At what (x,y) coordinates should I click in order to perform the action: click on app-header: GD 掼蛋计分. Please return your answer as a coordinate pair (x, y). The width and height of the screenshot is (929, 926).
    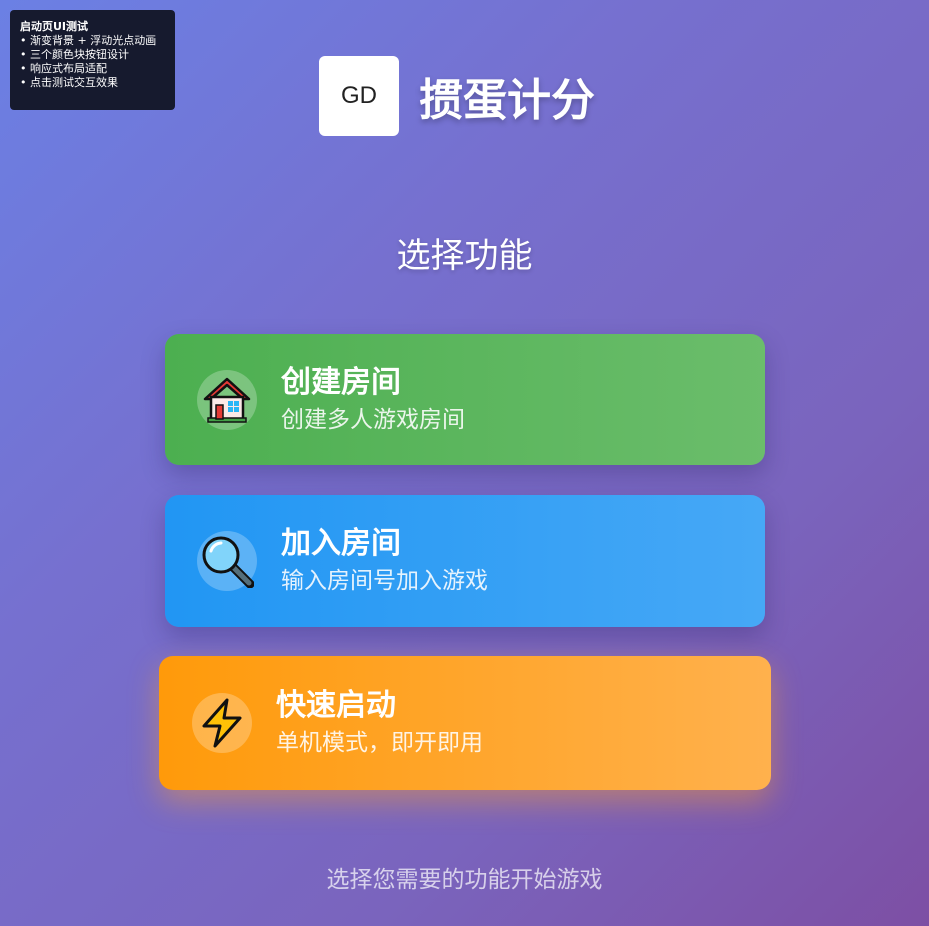
    Looking at the image, I should click on (457, 96).